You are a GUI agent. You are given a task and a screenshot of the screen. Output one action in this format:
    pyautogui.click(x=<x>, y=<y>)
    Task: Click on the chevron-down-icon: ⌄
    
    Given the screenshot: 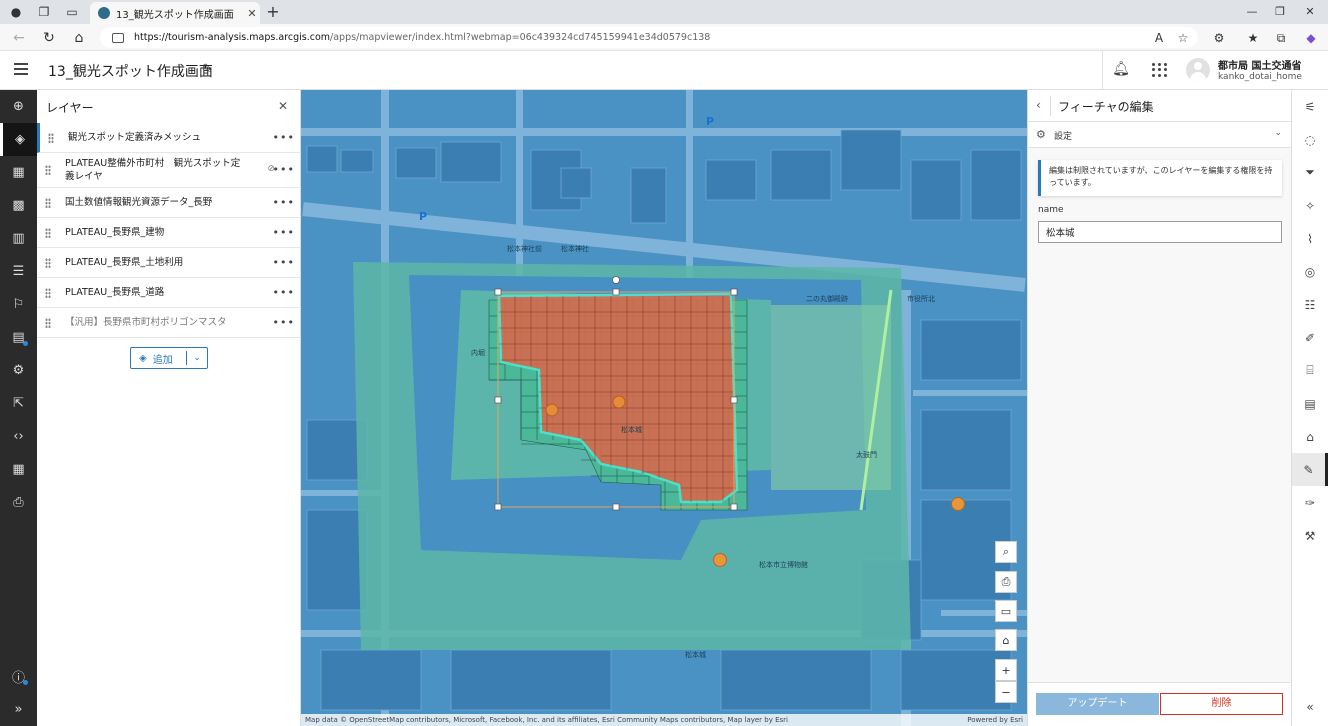 What is the action you would take?
    pyautogui.click(x=197, y=358)
    